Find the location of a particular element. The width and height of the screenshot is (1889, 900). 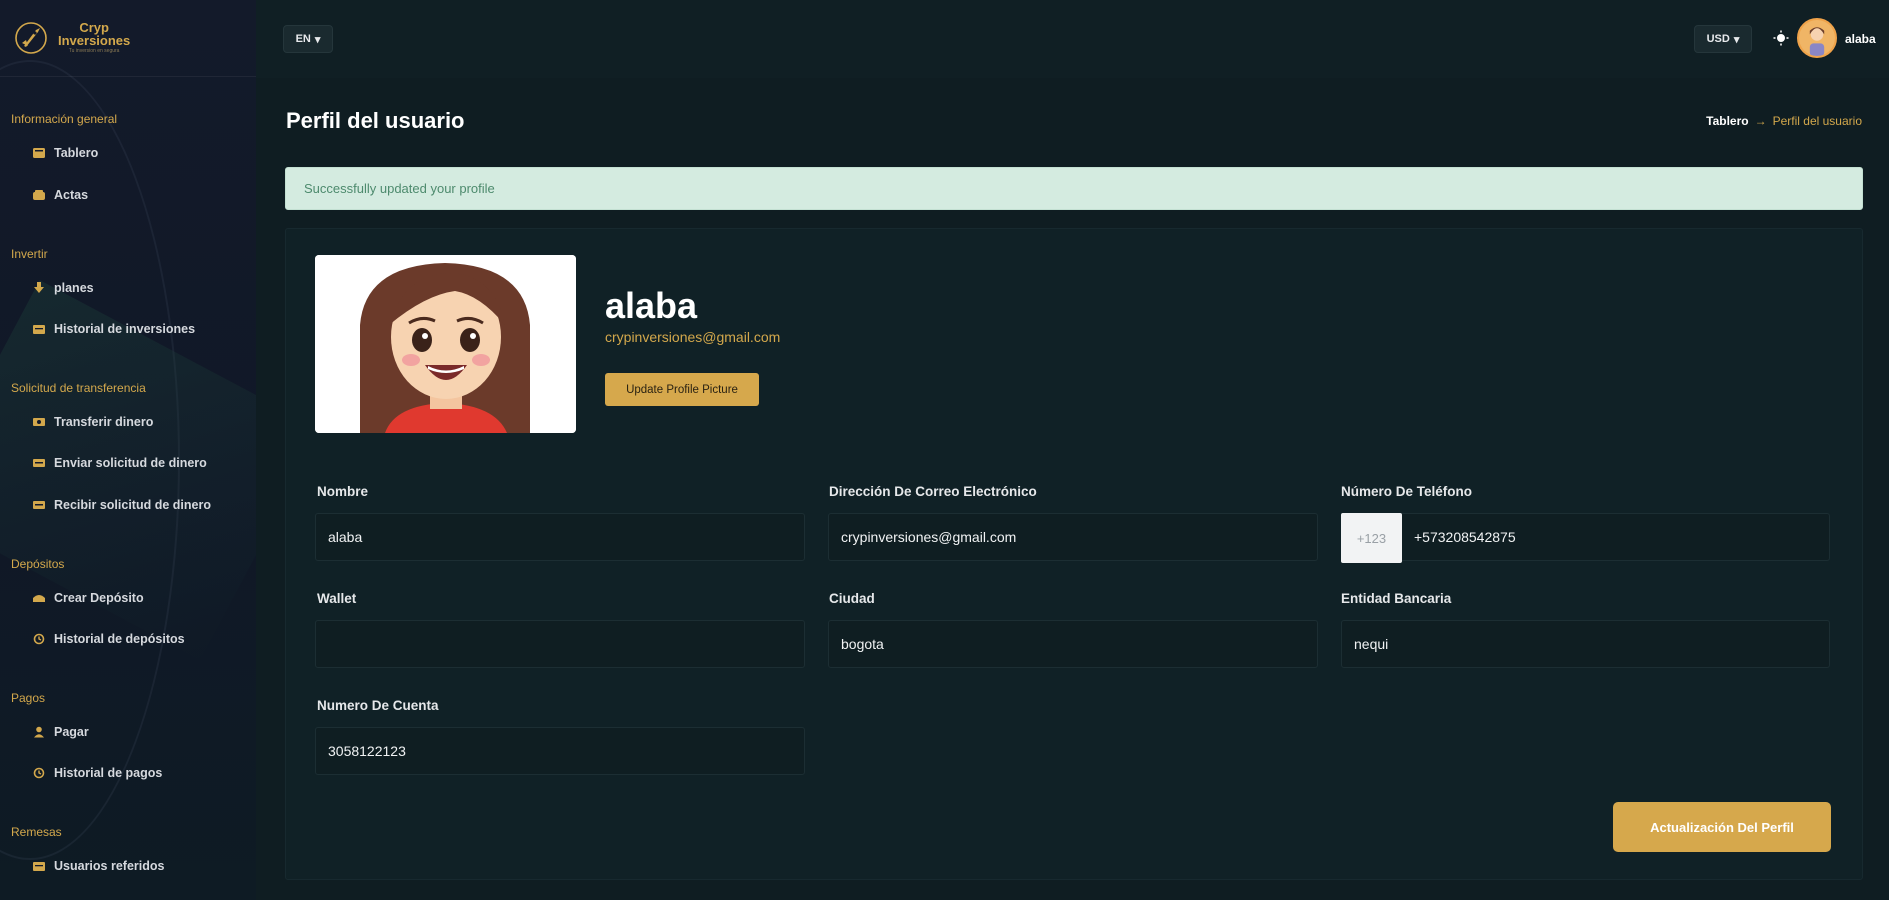

sidebar-item-historial-depositos: Historial de depósitos is located at coordinates (108, 639).